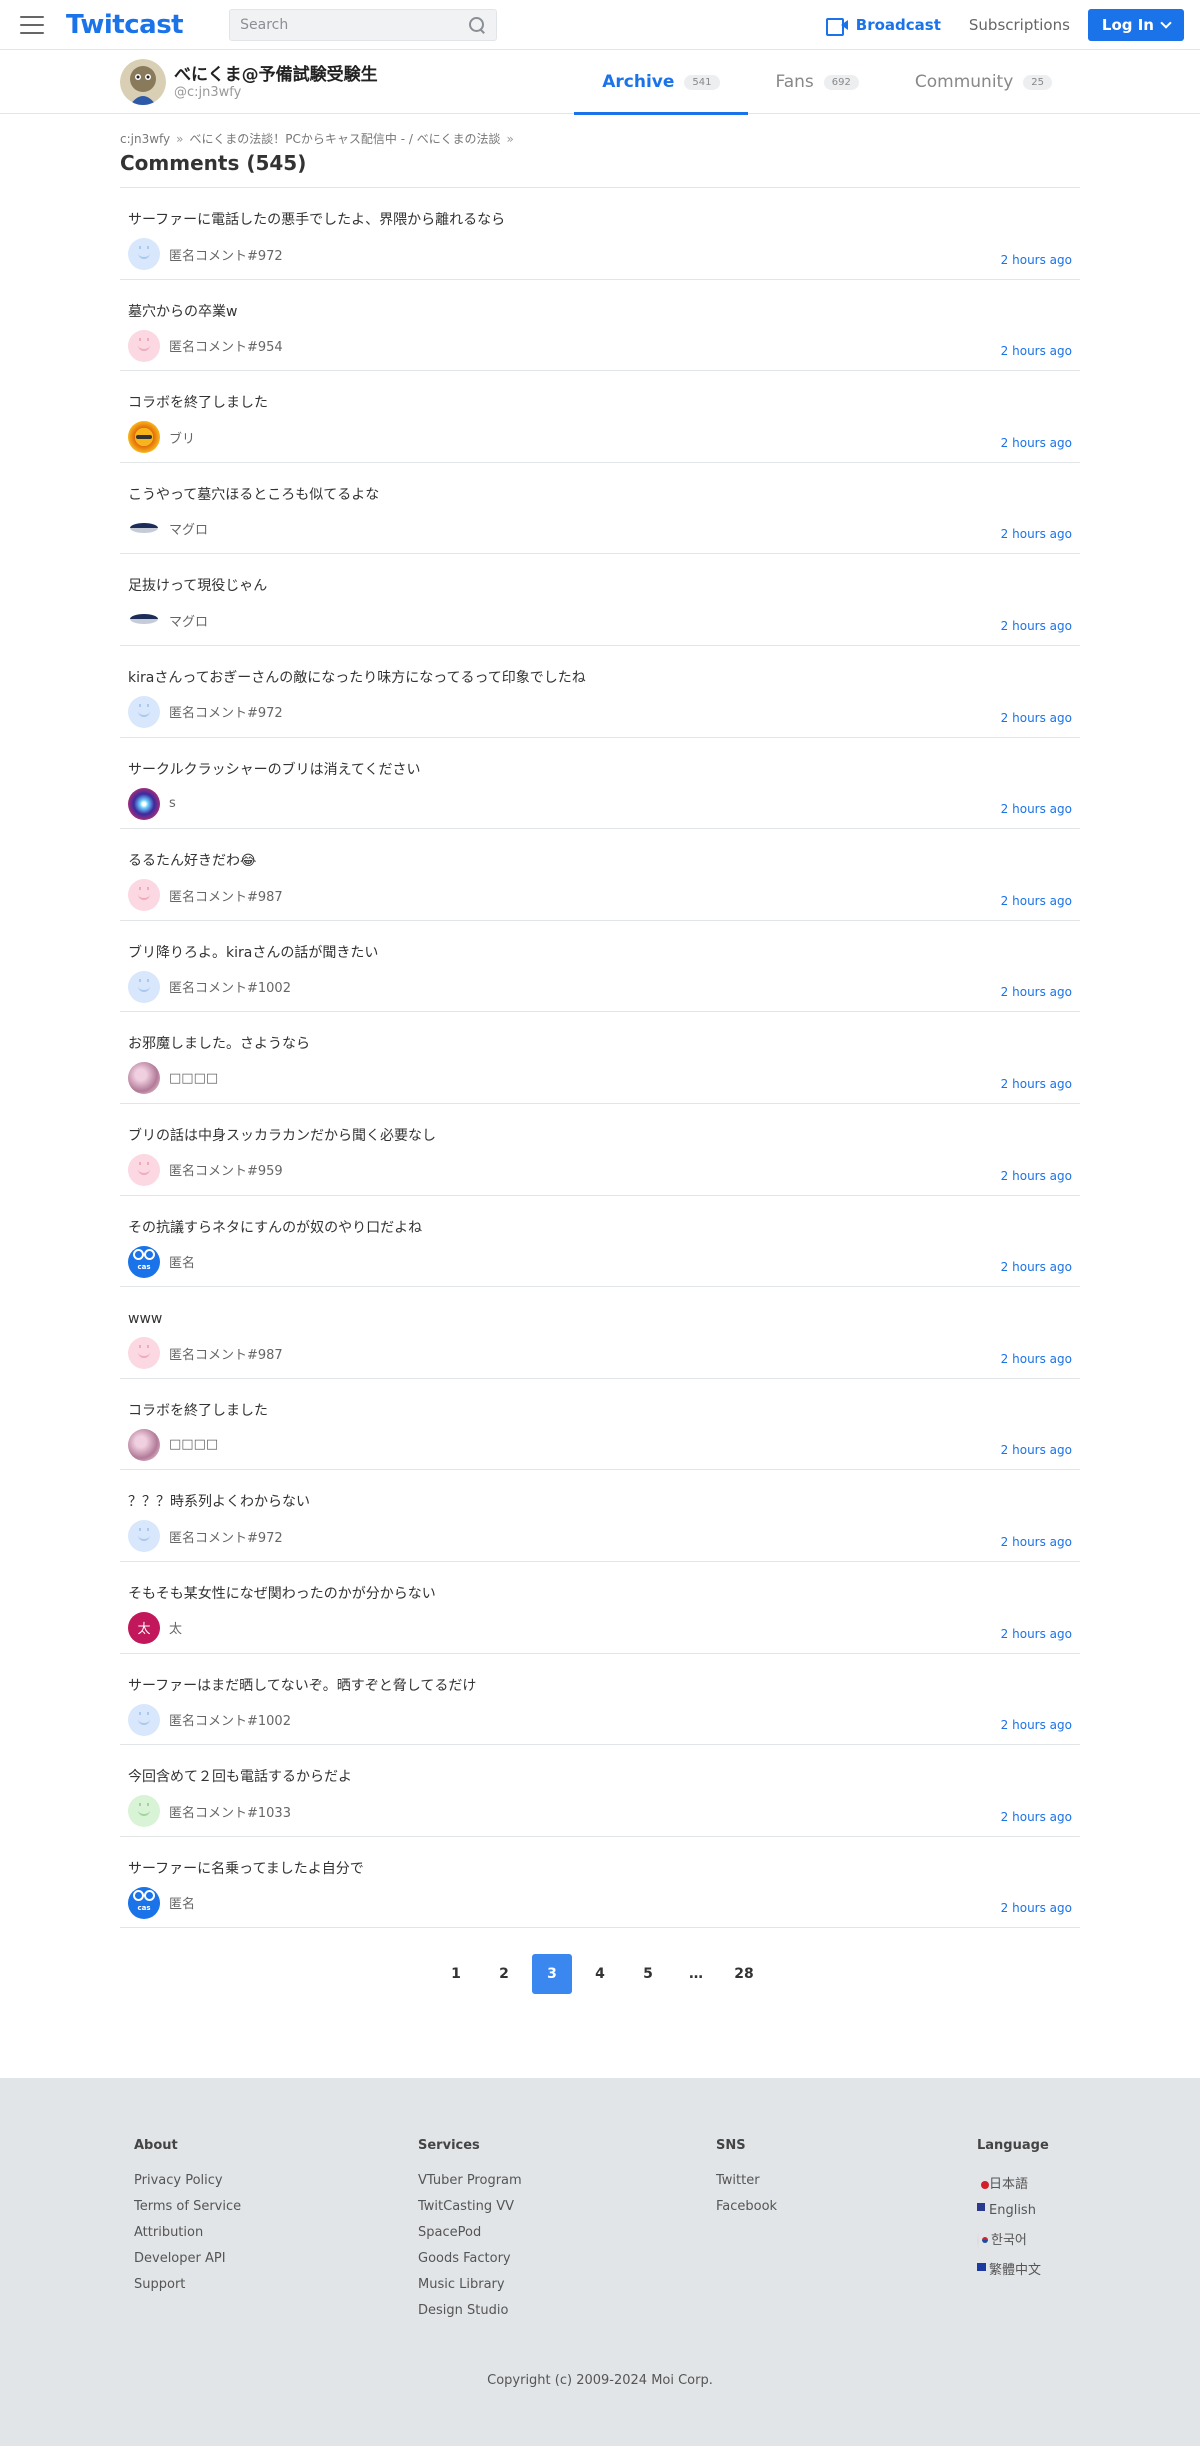  What do you see at coordinates (276, 2206) in the screenshot?
I see `footer-link-terms: Terms of Service` at bounding box center [276, 2206].